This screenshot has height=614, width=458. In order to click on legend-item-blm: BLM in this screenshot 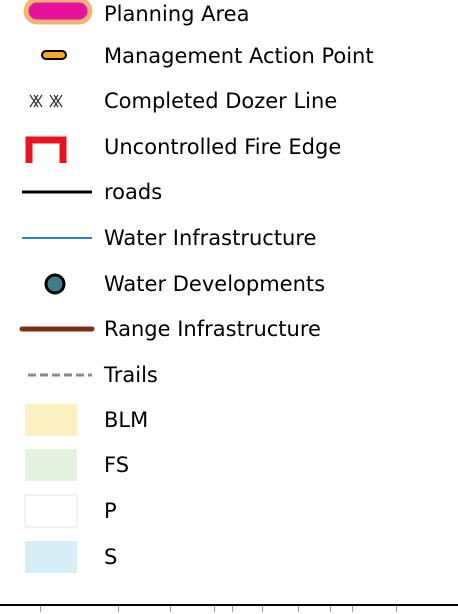, I will do `click(229, 420)`.